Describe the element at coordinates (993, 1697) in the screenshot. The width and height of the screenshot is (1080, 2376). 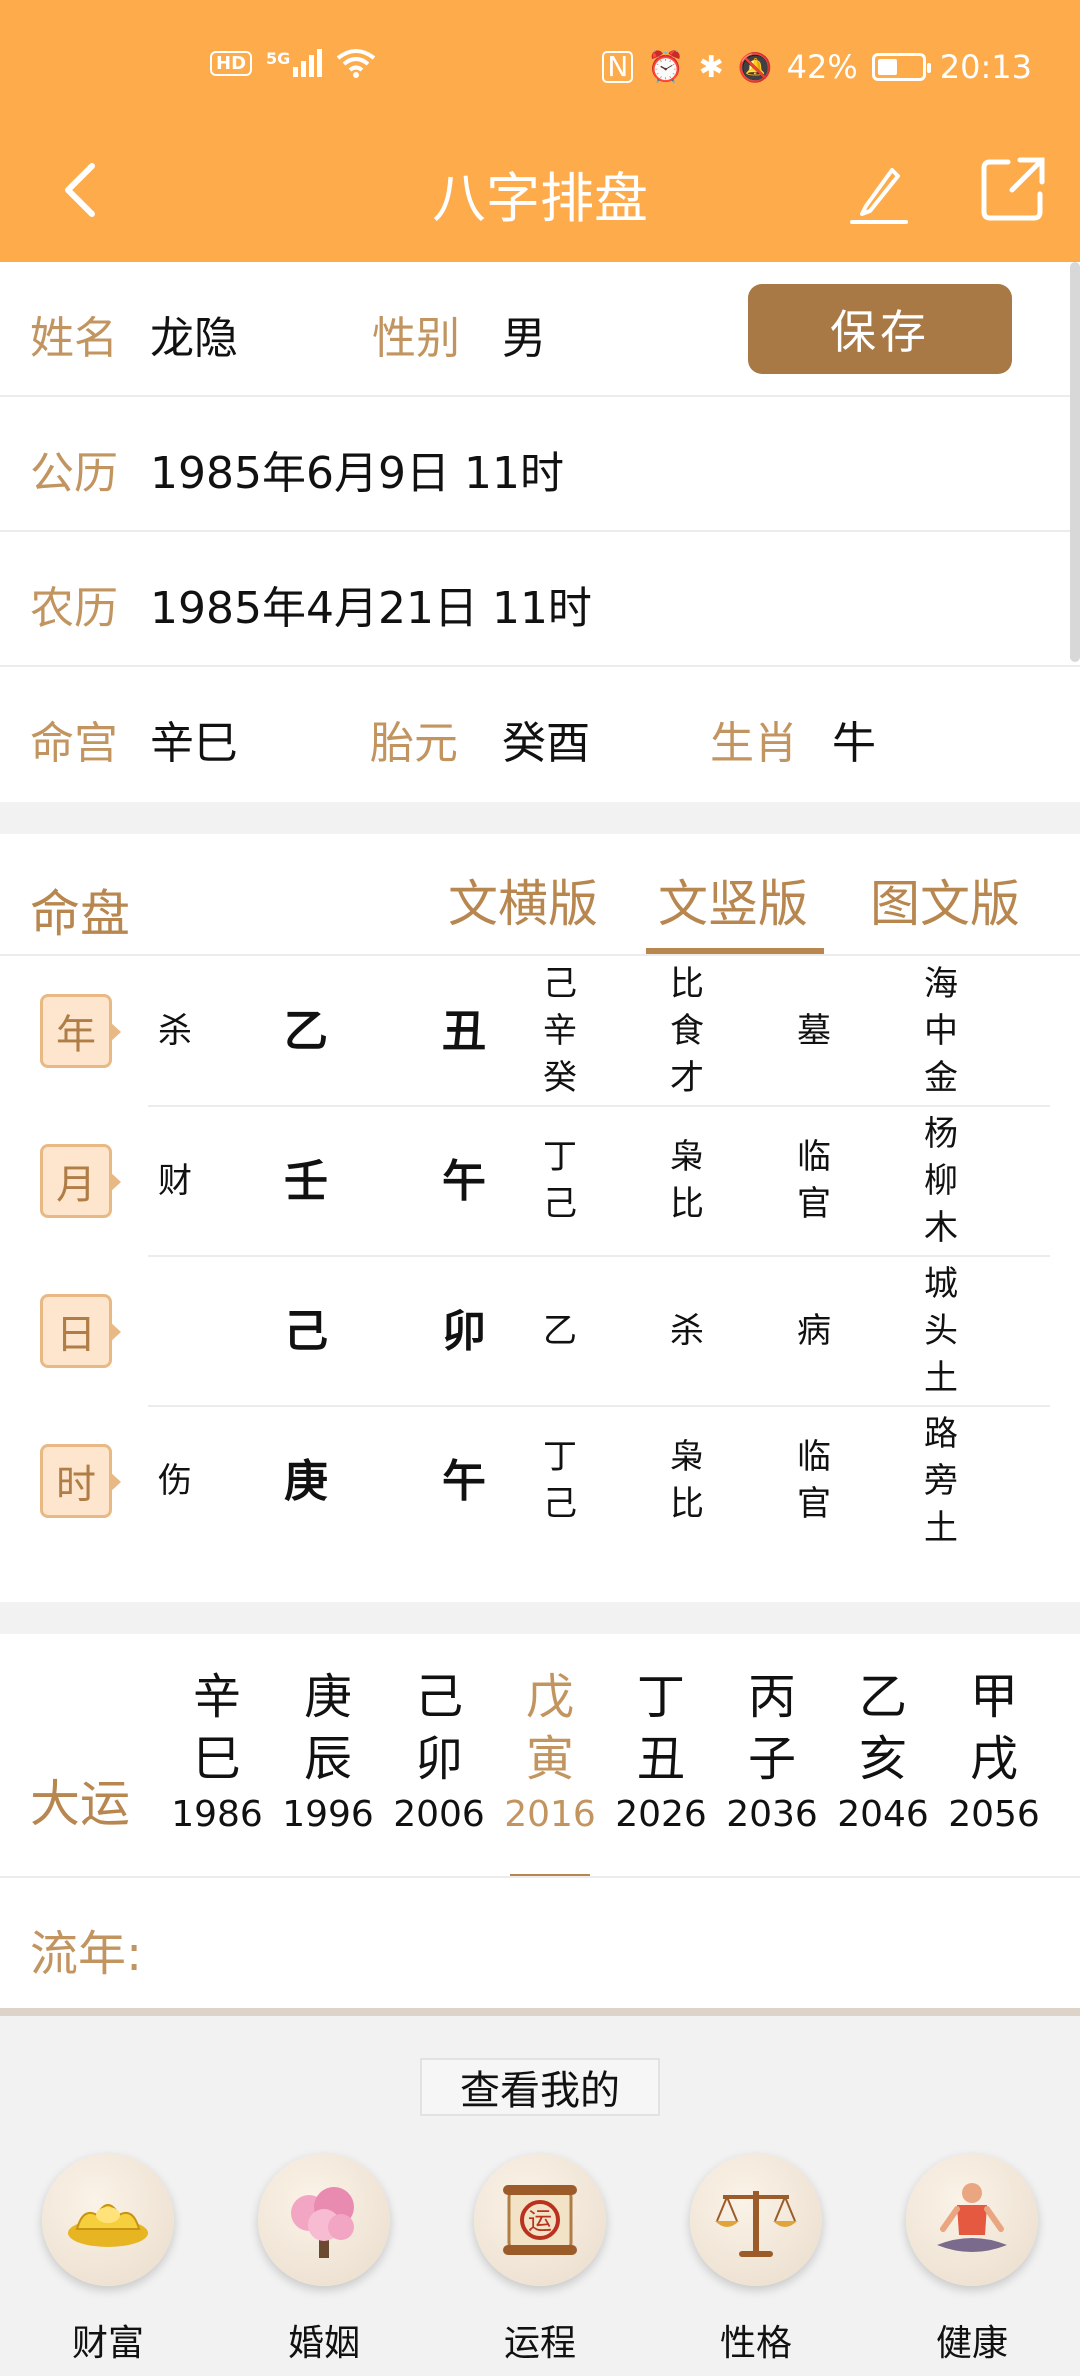
I see `dayun-gan: 甲` at that location.